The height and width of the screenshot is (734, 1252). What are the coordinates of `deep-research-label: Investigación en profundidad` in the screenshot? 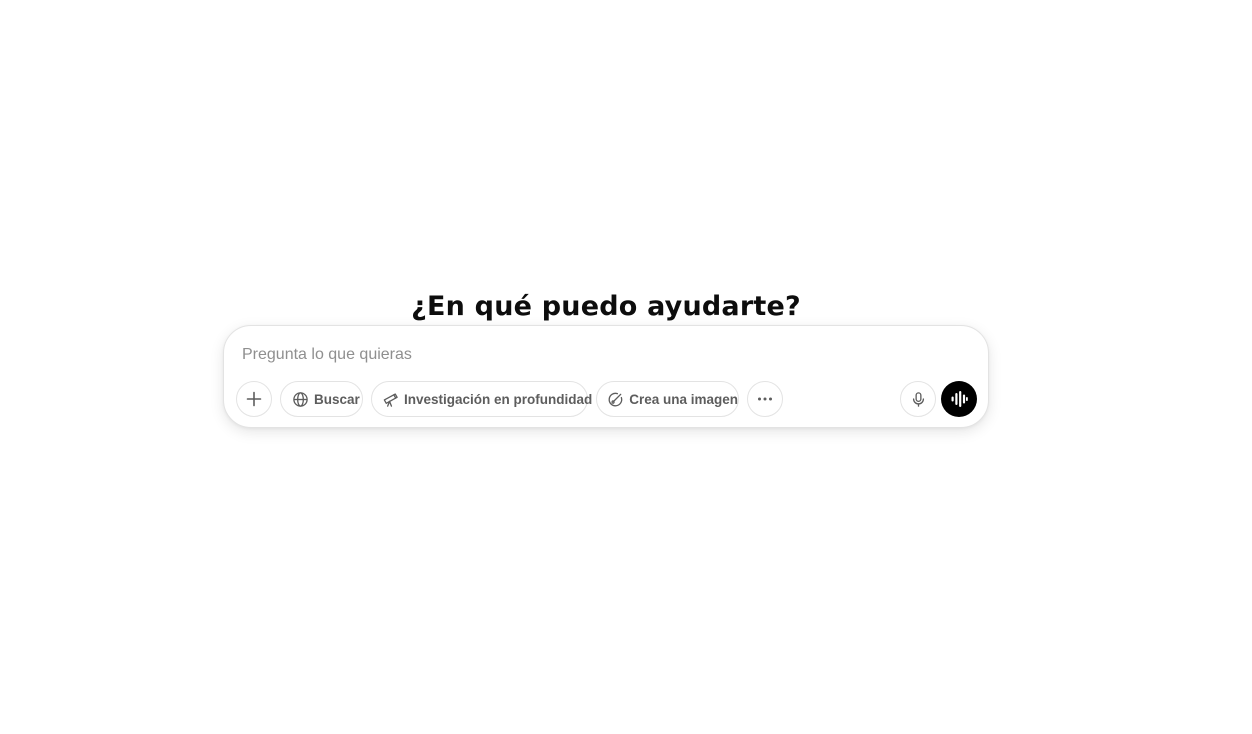 It's located at (498, 399).